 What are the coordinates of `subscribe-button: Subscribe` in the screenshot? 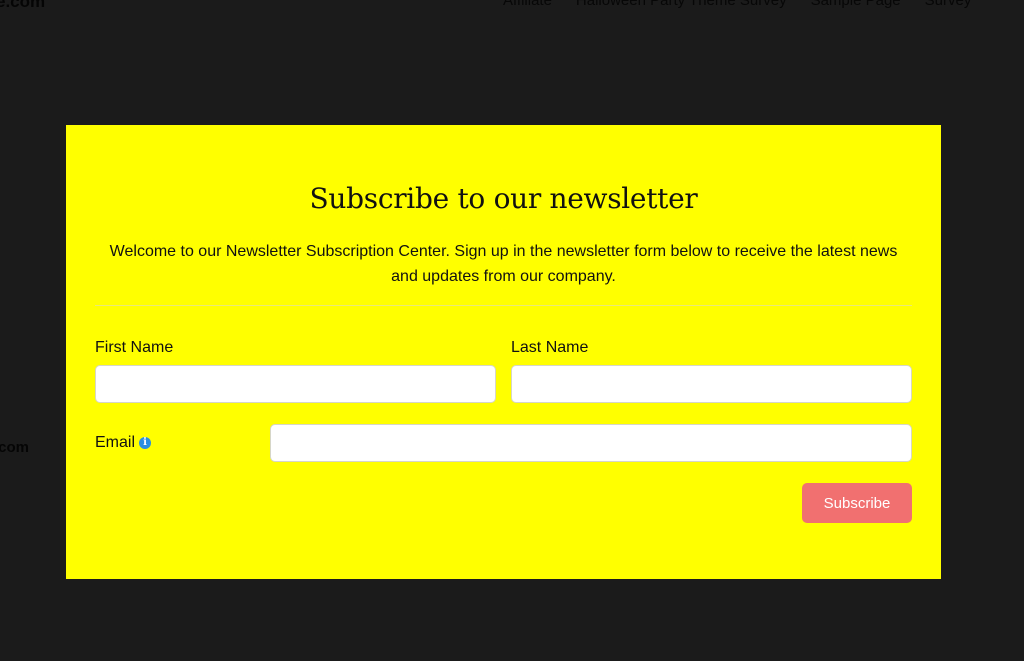 It's located at (857, 503).